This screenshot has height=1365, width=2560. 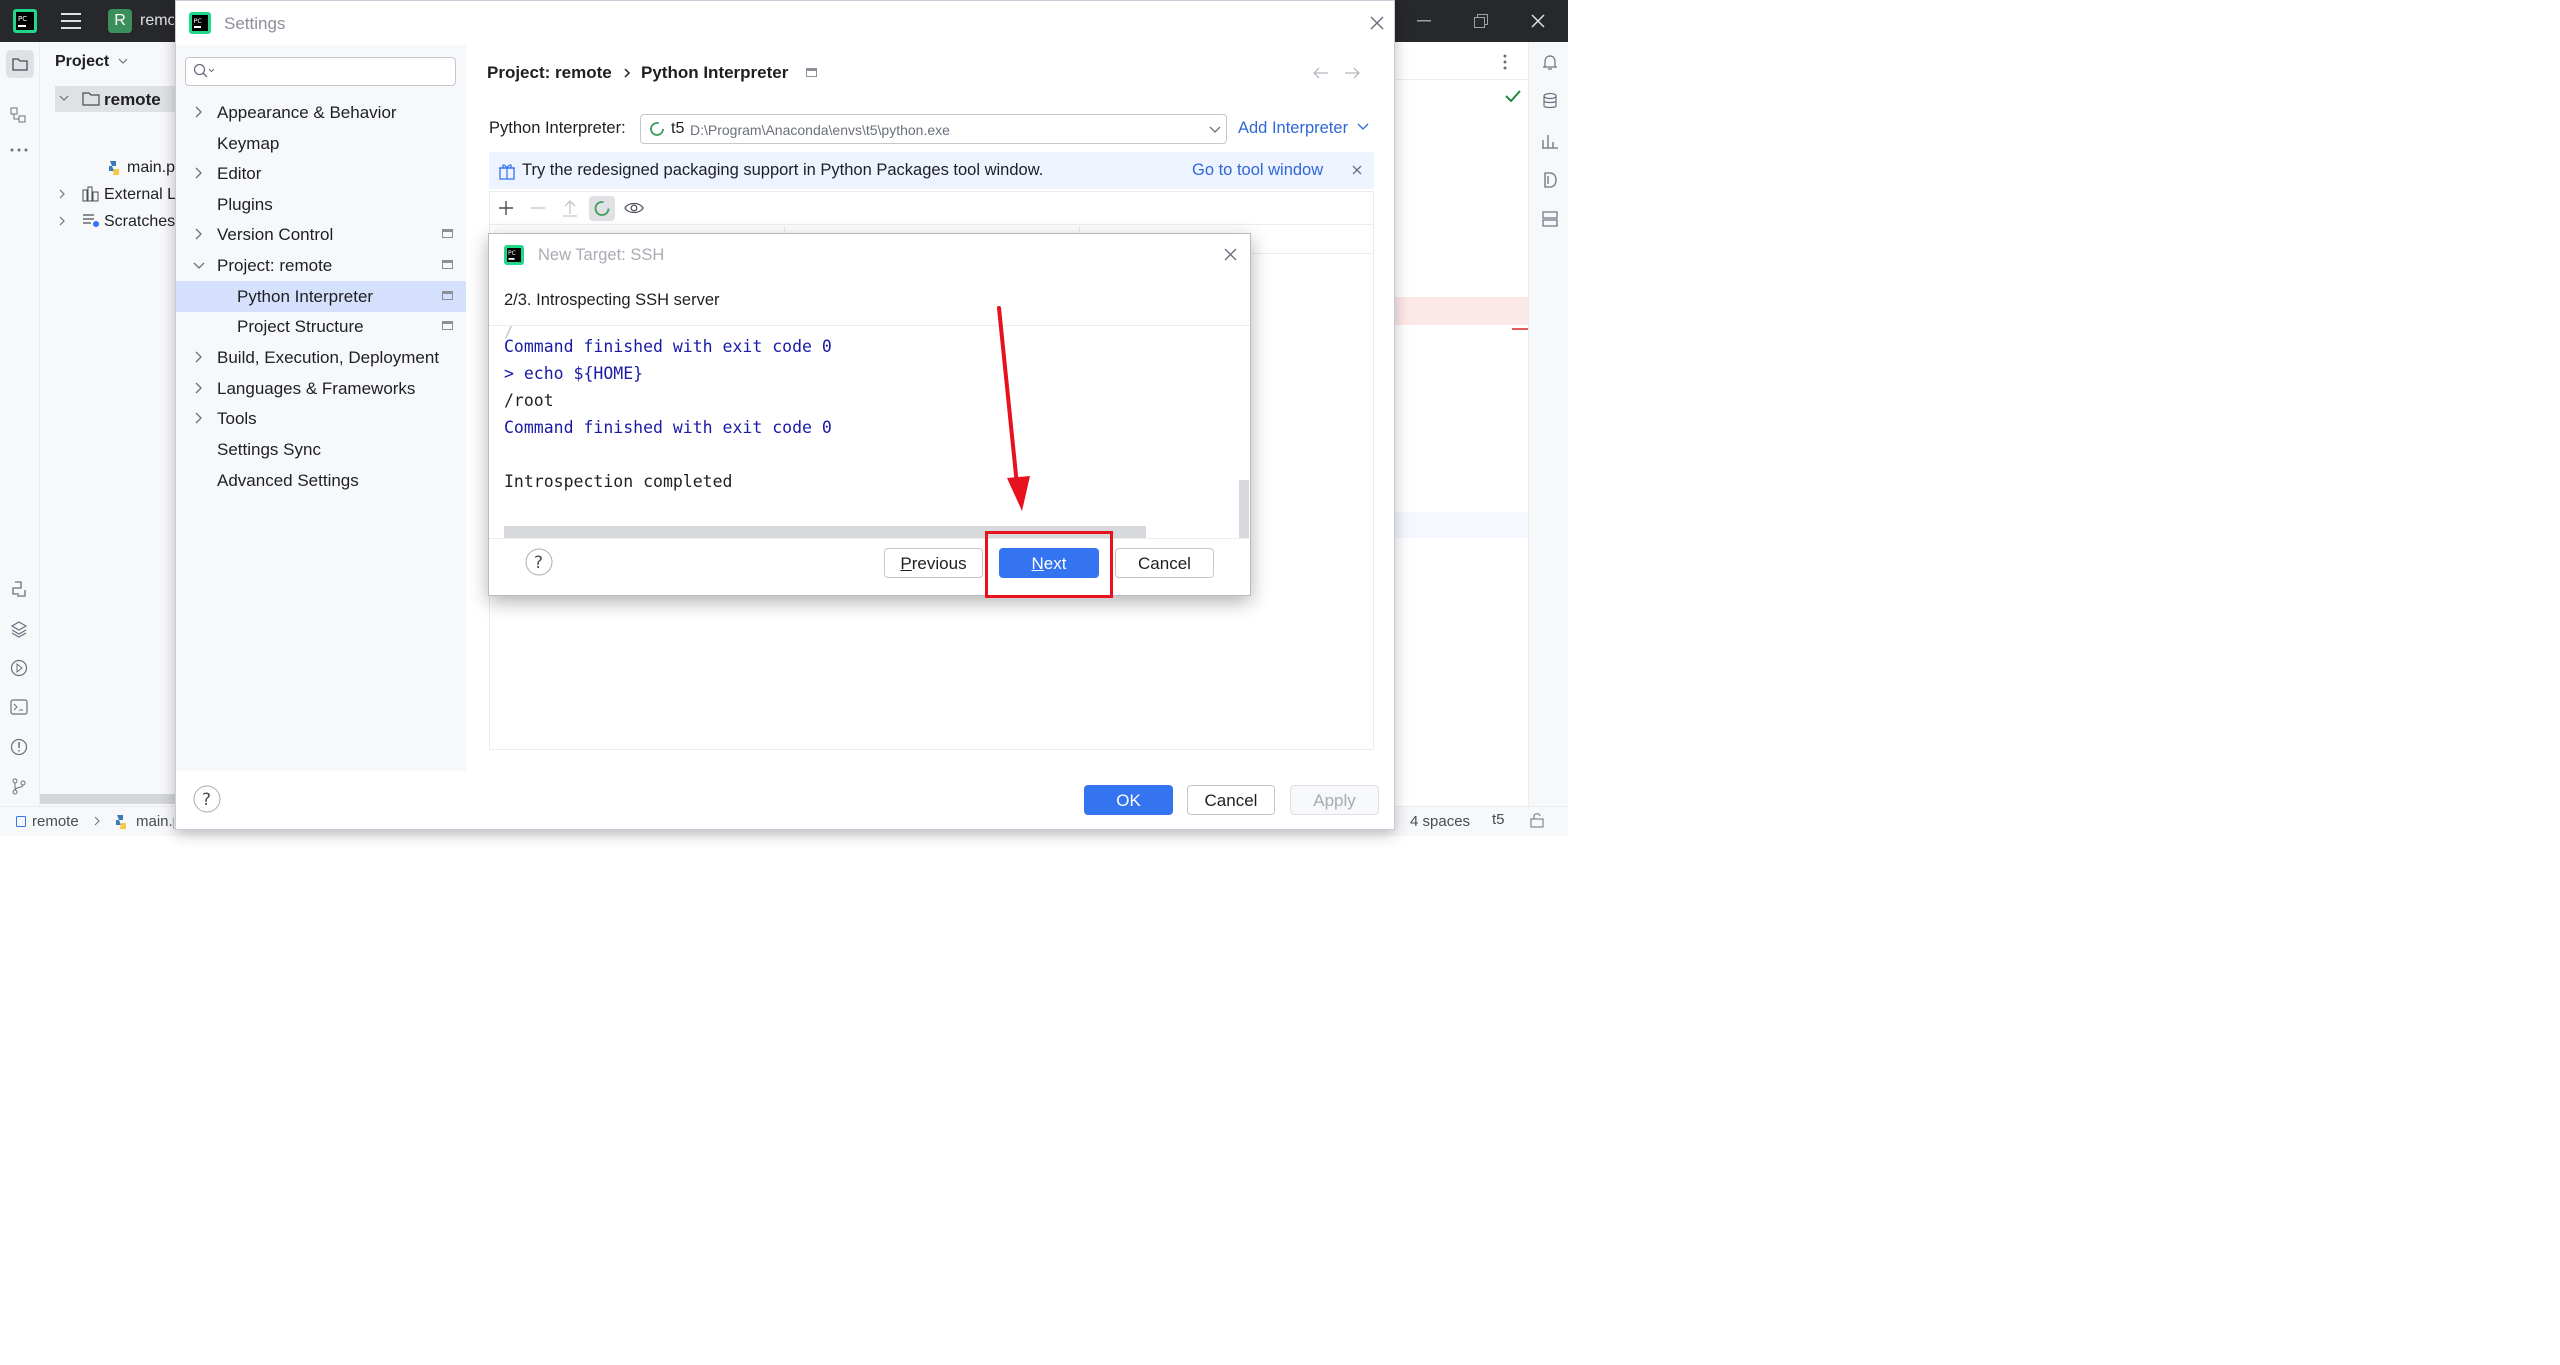 What do you see at coordinates (1128, 800) in the screenshot?
I see `ok-button: OK` at bounding box center [1128, 800].